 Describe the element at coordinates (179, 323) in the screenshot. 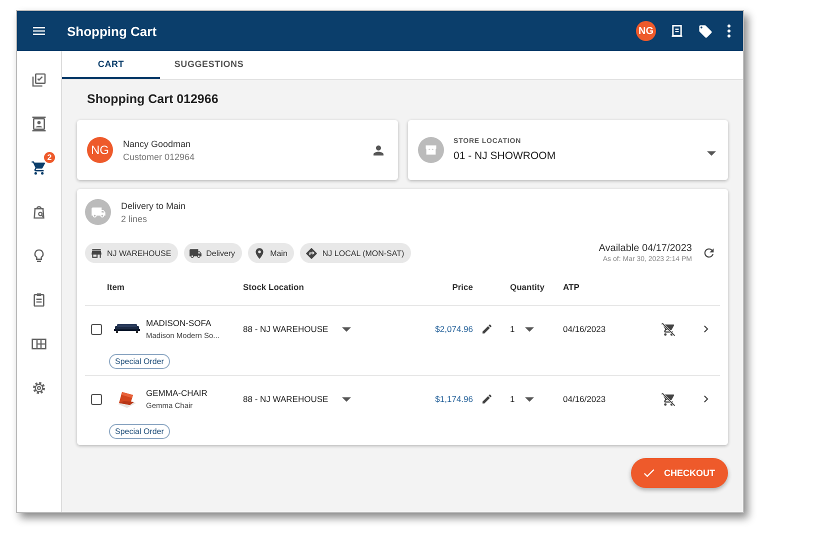

I see `item-sku: MADISON-SOFA` at that location.